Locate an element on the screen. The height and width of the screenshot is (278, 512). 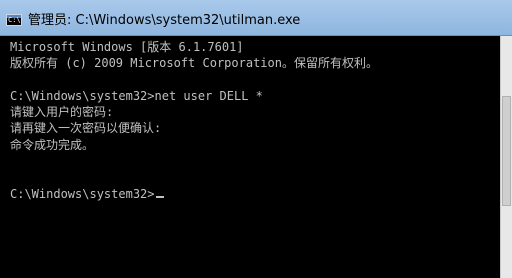
vertical-scrollbar is located at coordinates (506, 157).